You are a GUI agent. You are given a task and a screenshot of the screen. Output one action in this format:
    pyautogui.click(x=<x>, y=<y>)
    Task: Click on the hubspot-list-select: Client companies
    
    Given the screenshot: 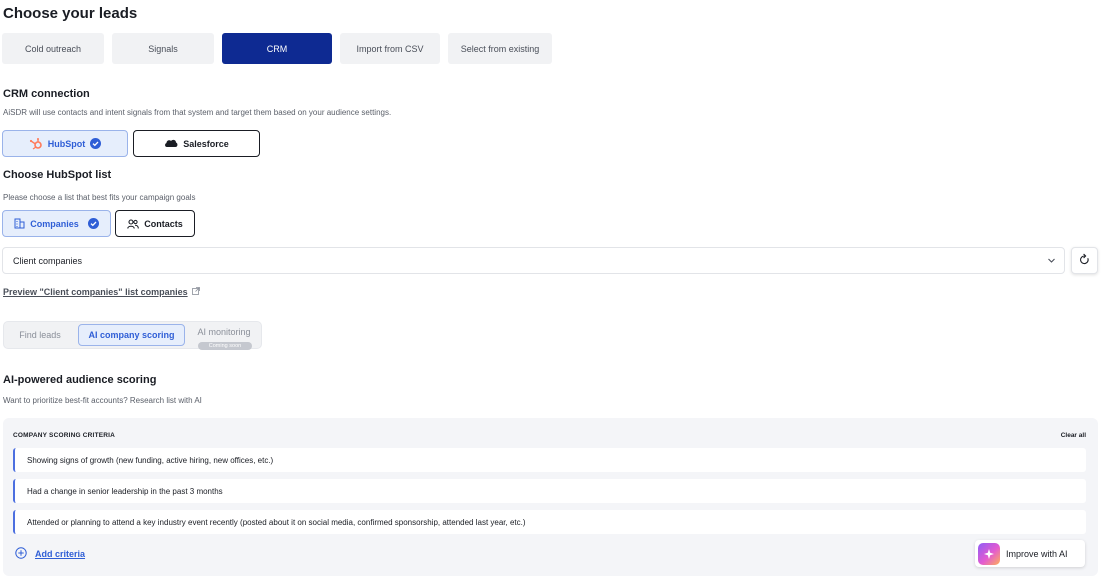 What is the action you would take?
    pyautogui.click(x=533, y=260)
    